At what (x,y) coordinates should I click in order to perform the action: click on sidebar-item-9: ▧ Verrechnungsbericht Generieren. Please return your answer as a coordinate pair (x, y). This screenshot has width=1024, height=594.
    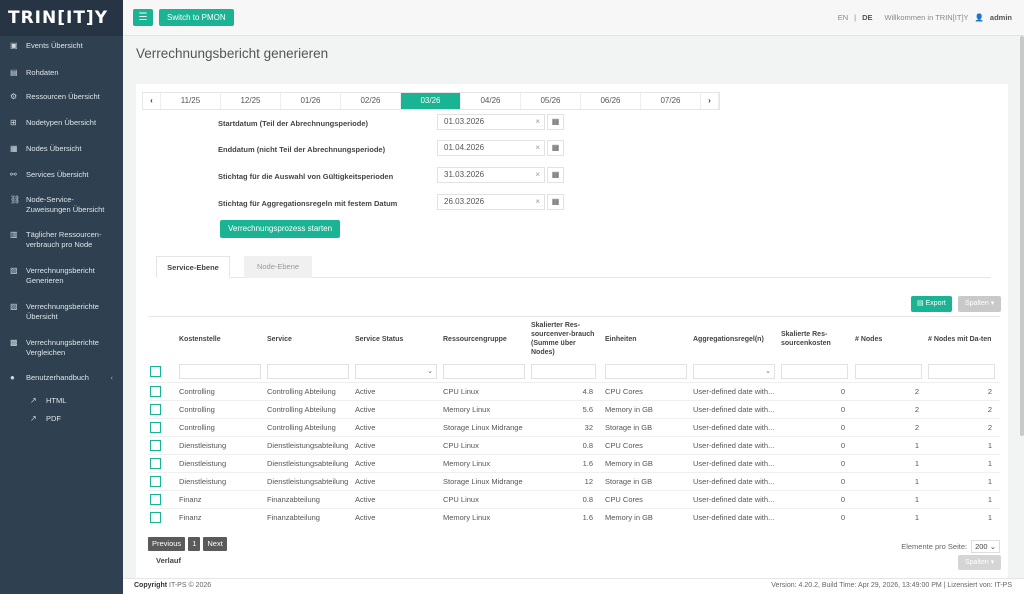
    Looking at the image, I should click on (61, 276).